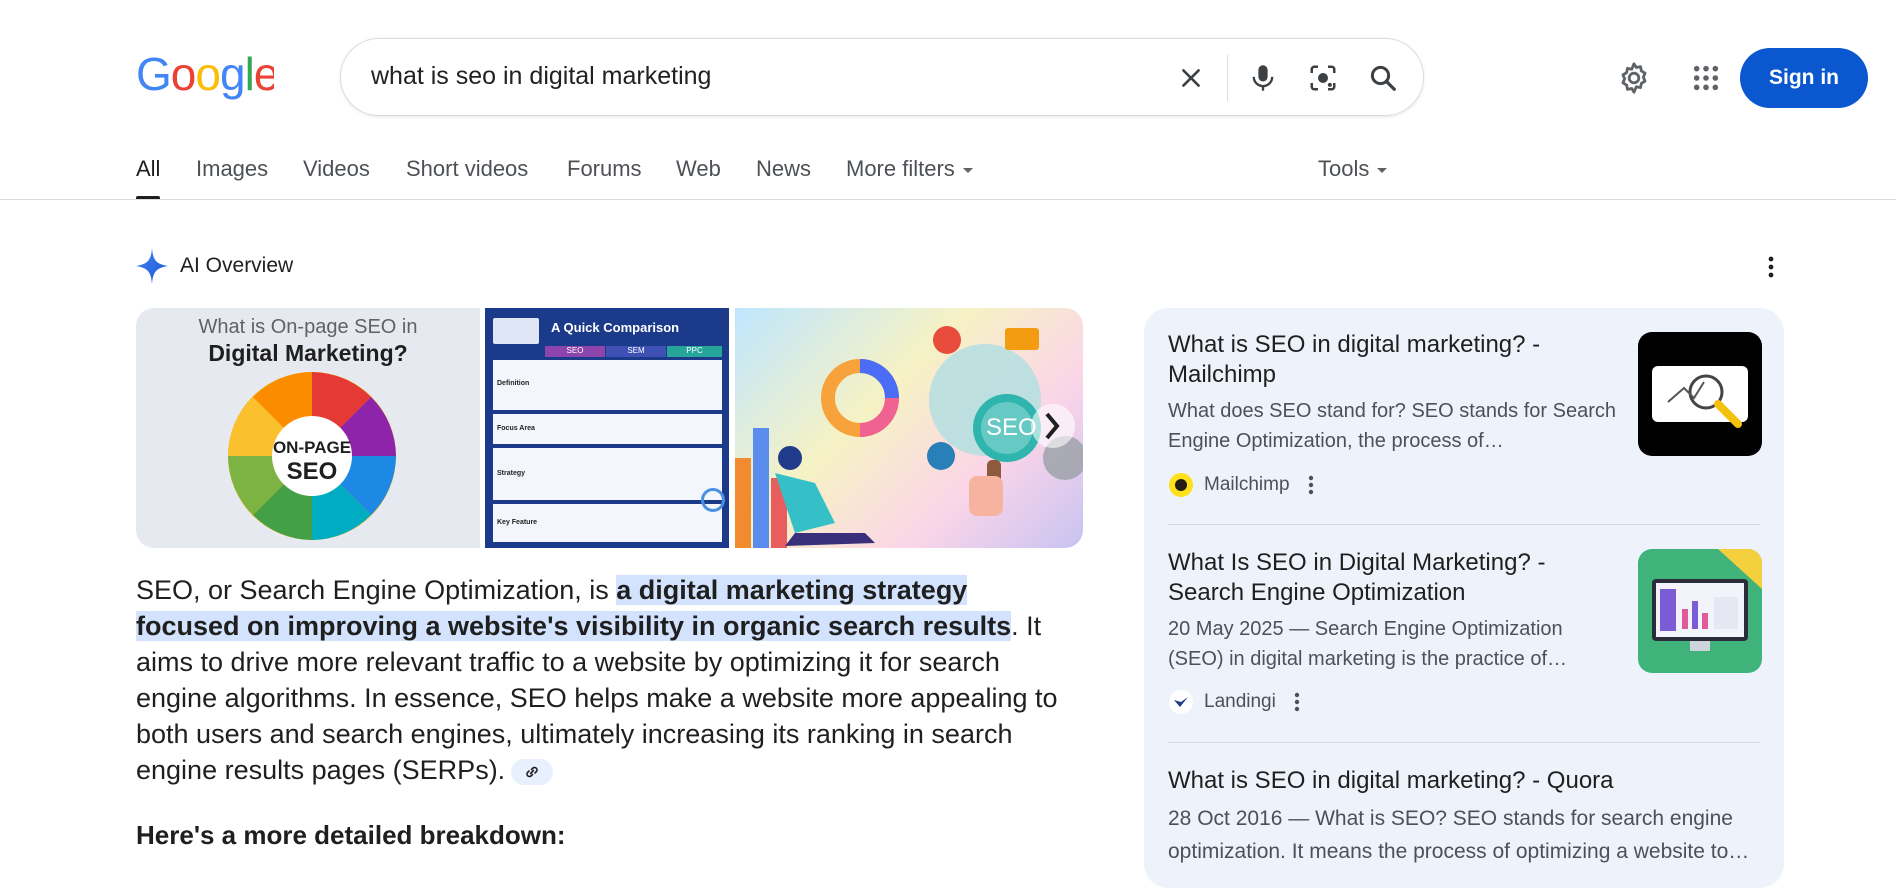  What do you see at coordinates (948, 199) in the screenshot?
I see `tabs-divider` at bounding box center [948, 199].